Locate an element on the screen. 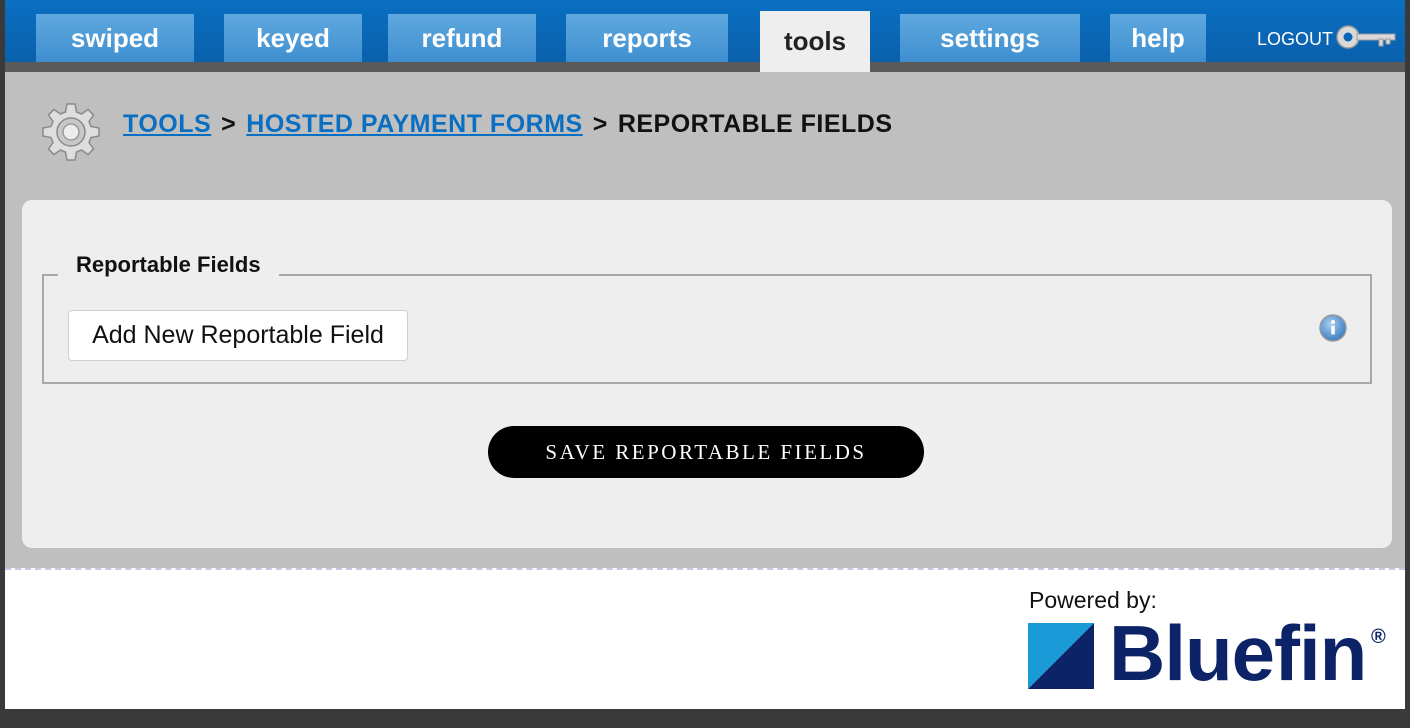 The height and width of the screenshot is (728, 1410). info-icon is located at coordinates (1333, 328).